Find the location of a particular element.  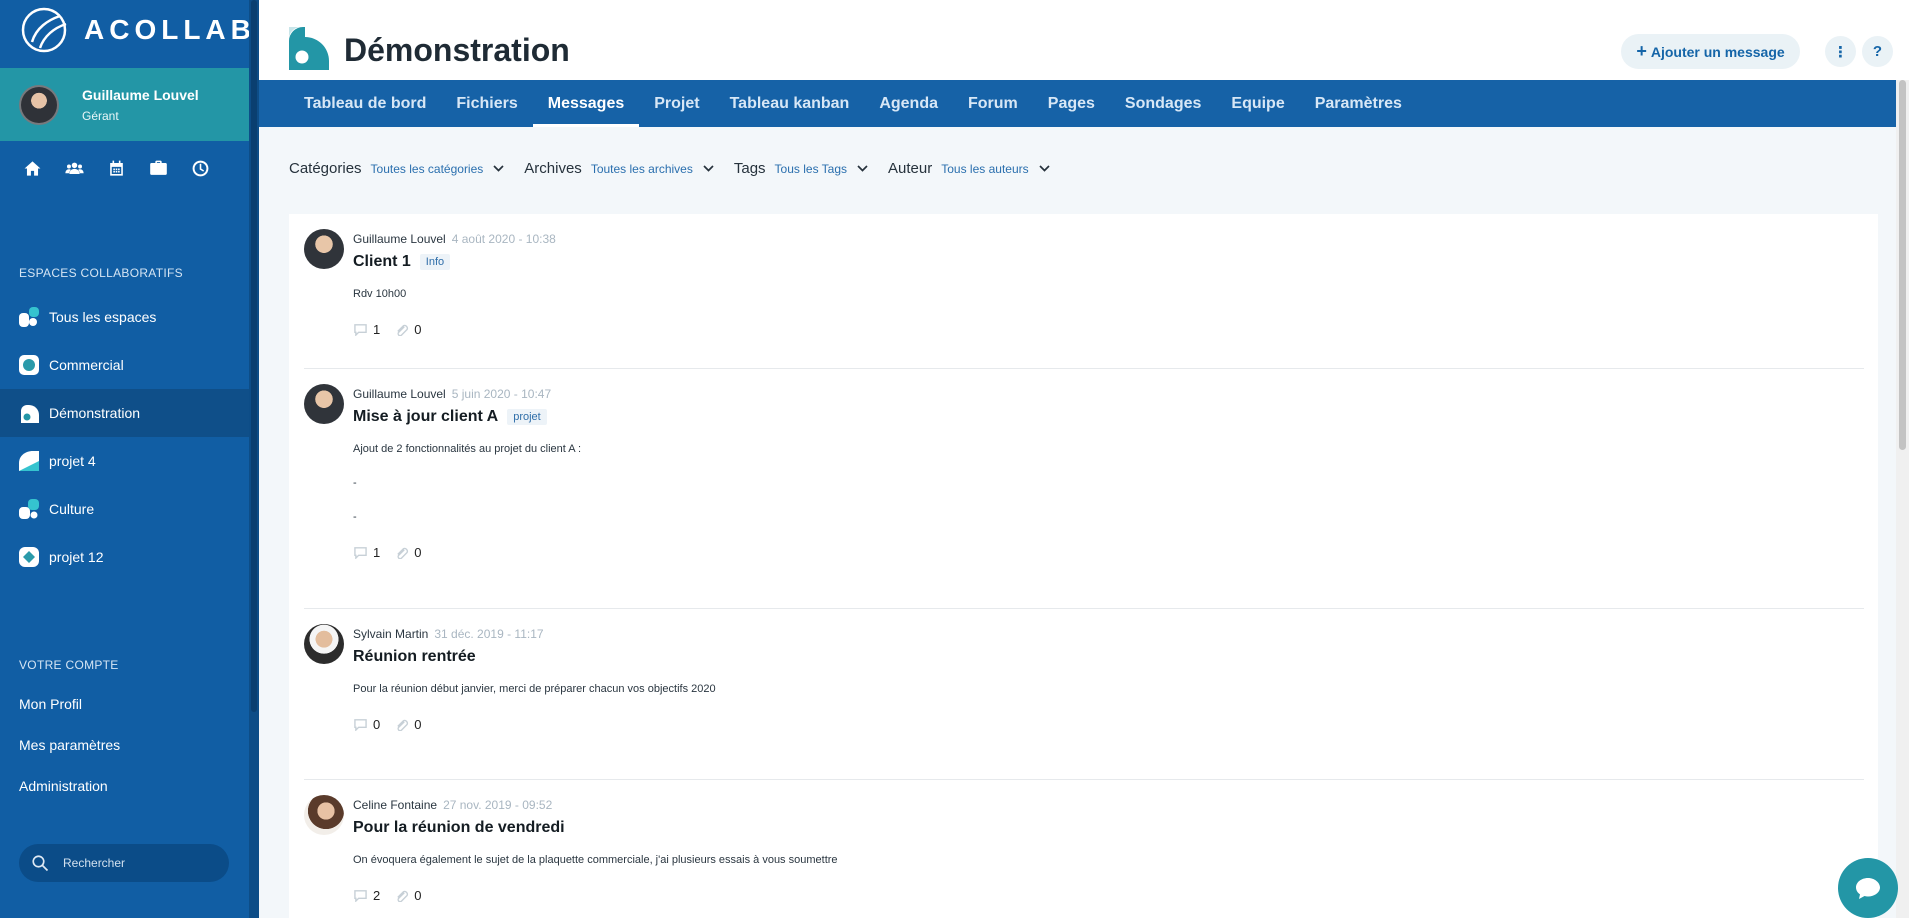

account-section-title: VOTRE COMPTE is located at coordinates (69, 665).